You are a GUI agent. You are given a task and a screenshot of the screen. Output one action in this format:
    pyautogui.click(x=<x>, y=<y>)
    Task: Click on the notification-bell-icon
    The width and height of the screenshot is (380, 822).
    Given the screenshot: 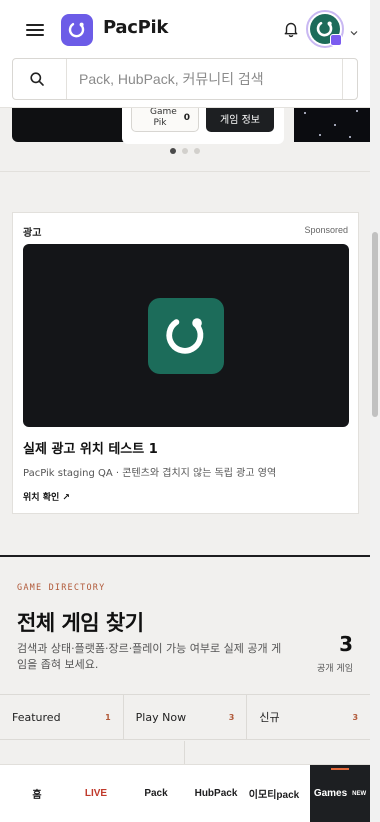 What is the action you would take?
    pyautogui.click(x=291, y=29)
    